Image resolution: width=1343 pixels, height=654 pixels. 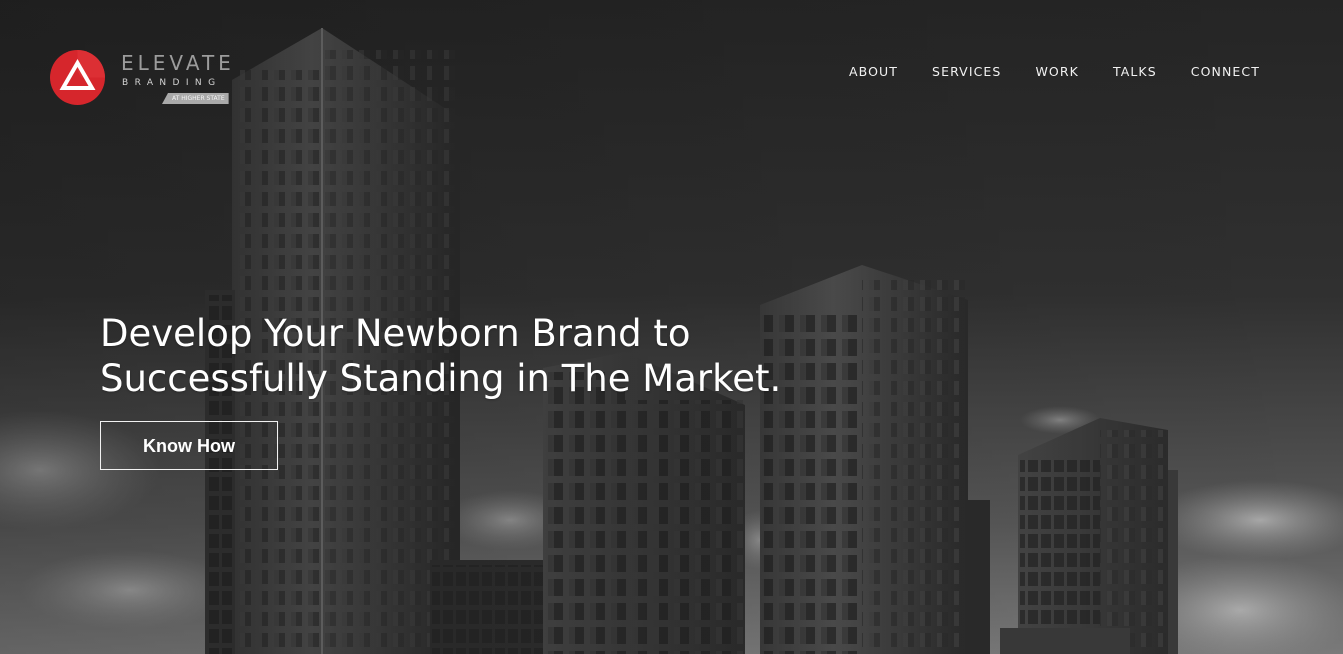 I want to click on main-nav: ABOUT SERVICES WORK TALKS CONNECT, so click(x=1054, y=72).